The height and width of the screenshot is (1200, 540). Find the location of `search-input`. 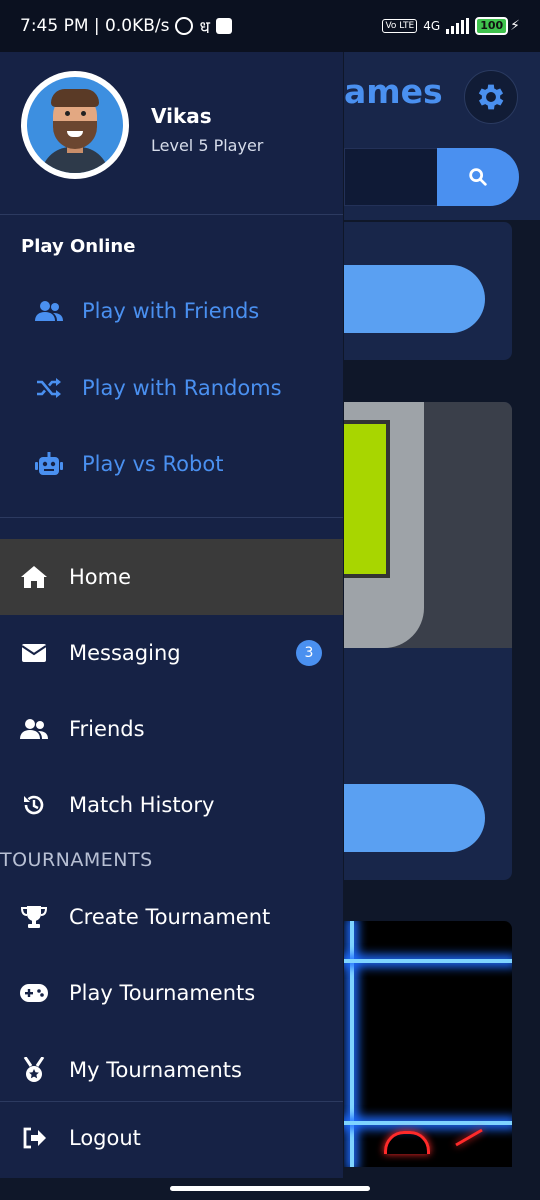

search-input is located at coordinates (392, 177).